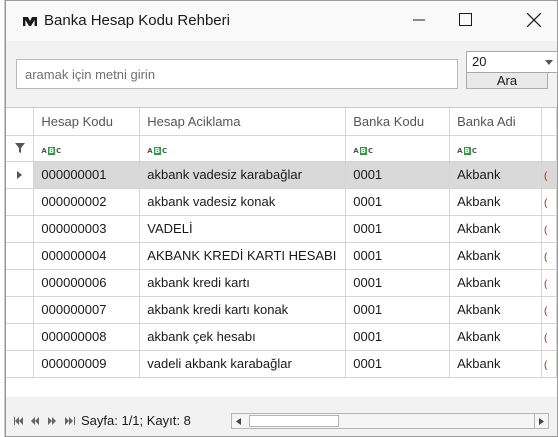  What do you see at coordinates (87, 148) in the screenshot?
I see `filter-cell-hesap-kodu: ABC` at bounding box center [87, 148].